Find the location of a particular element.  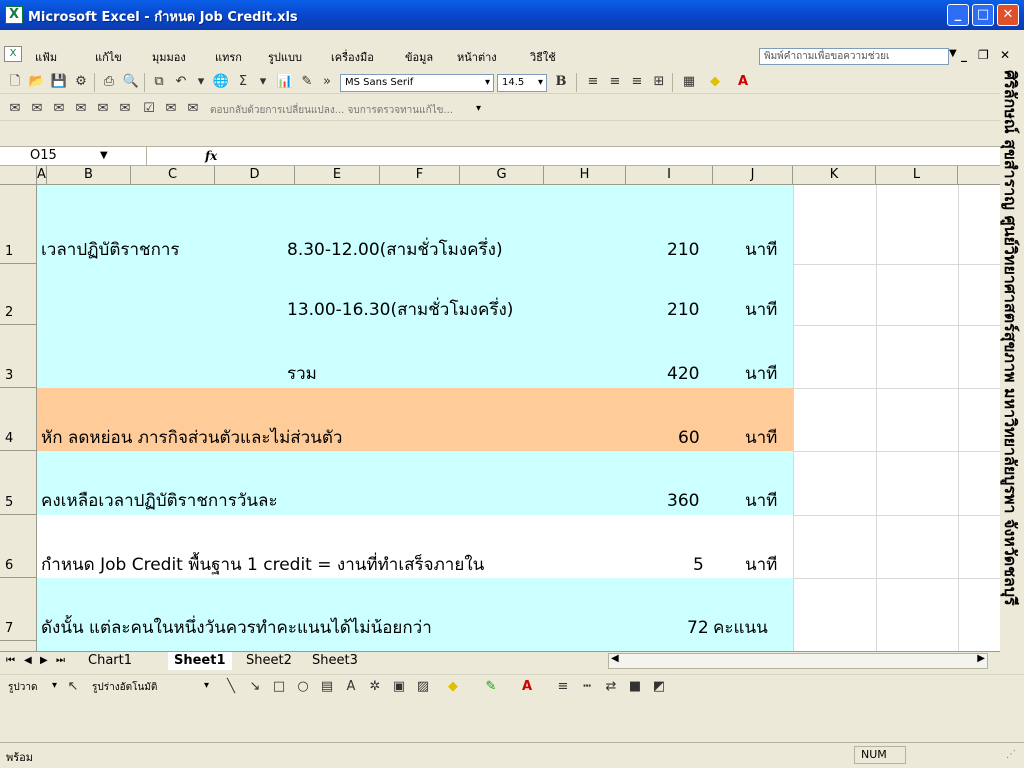

toolbar-options-icon: » is located at coordinates (327, 82).